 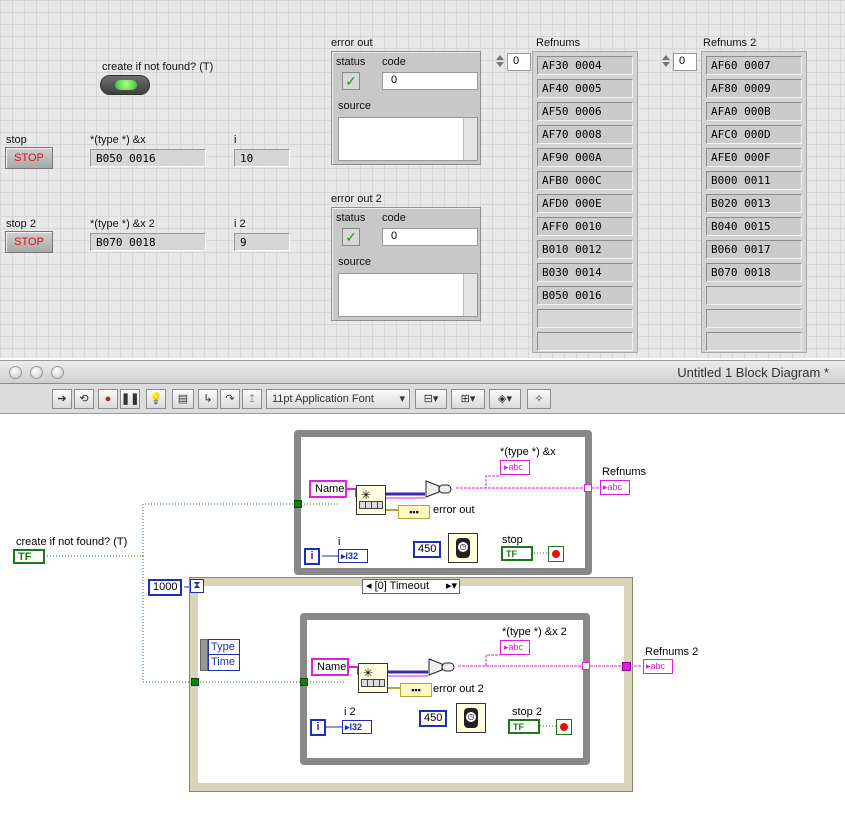 I want to click on loop2-iteration-terminal: i, so click(x=318, y=727).